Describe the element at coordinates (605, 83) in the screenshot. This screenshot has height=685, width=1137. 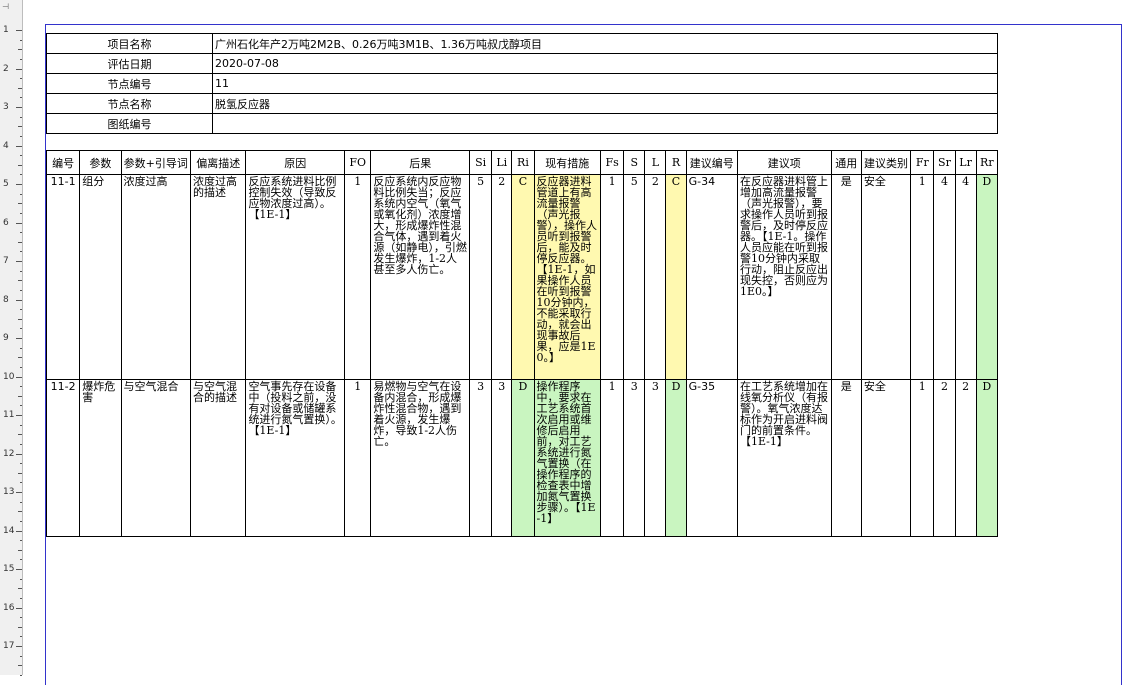
I see `info-value: 11` at that location.